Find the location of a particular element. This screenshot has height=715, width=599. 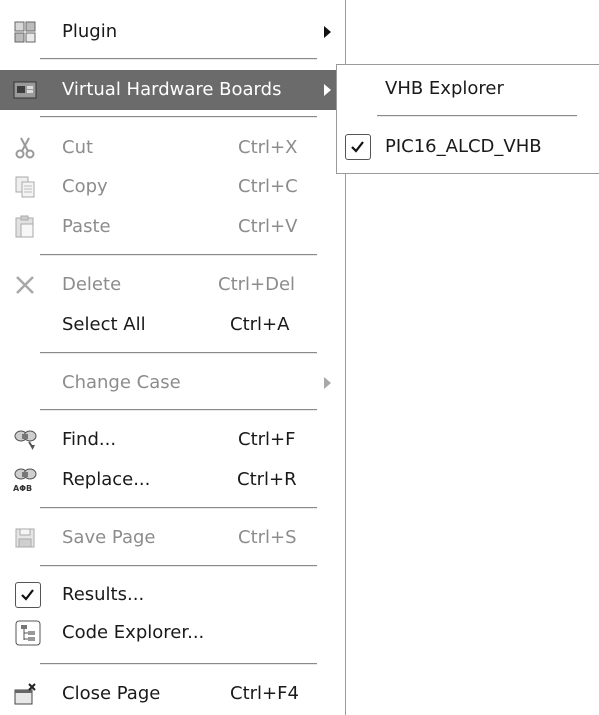

menu-item-replace: AΦB Replace... Ctrl+R is located at coordinates (172, 480).